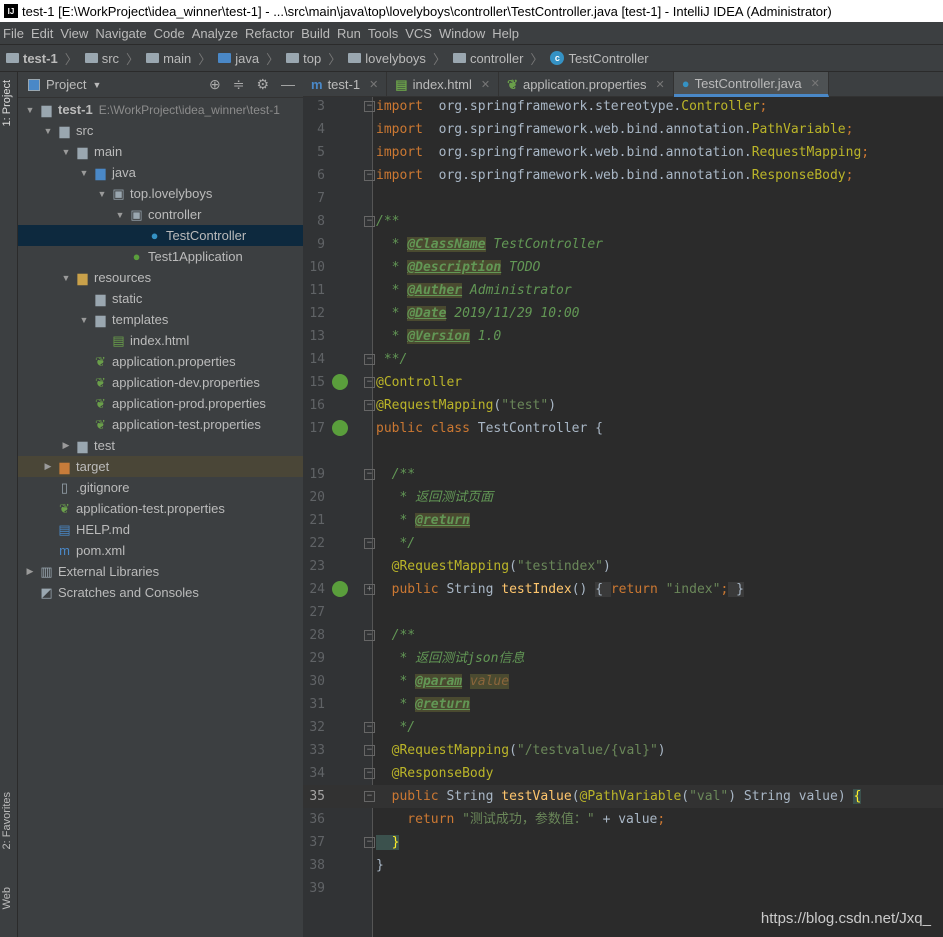 The width and height of the screenshot is (943, 937). What do you see at coordinates (316, 33) in the screenshot?
I see `menu-build: Build` at bounding box center [316, 33].